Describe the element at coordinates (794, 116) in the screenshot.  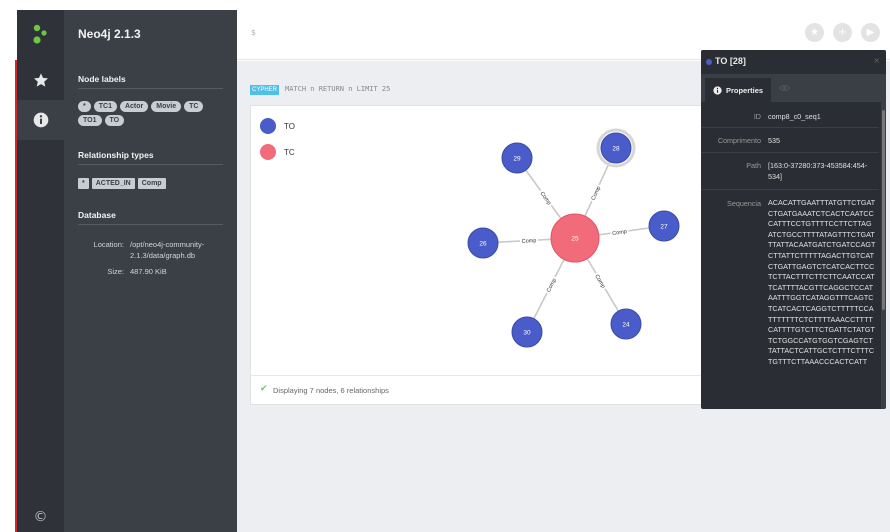
I see `property-value: comp8_c0_seq1` at that location.